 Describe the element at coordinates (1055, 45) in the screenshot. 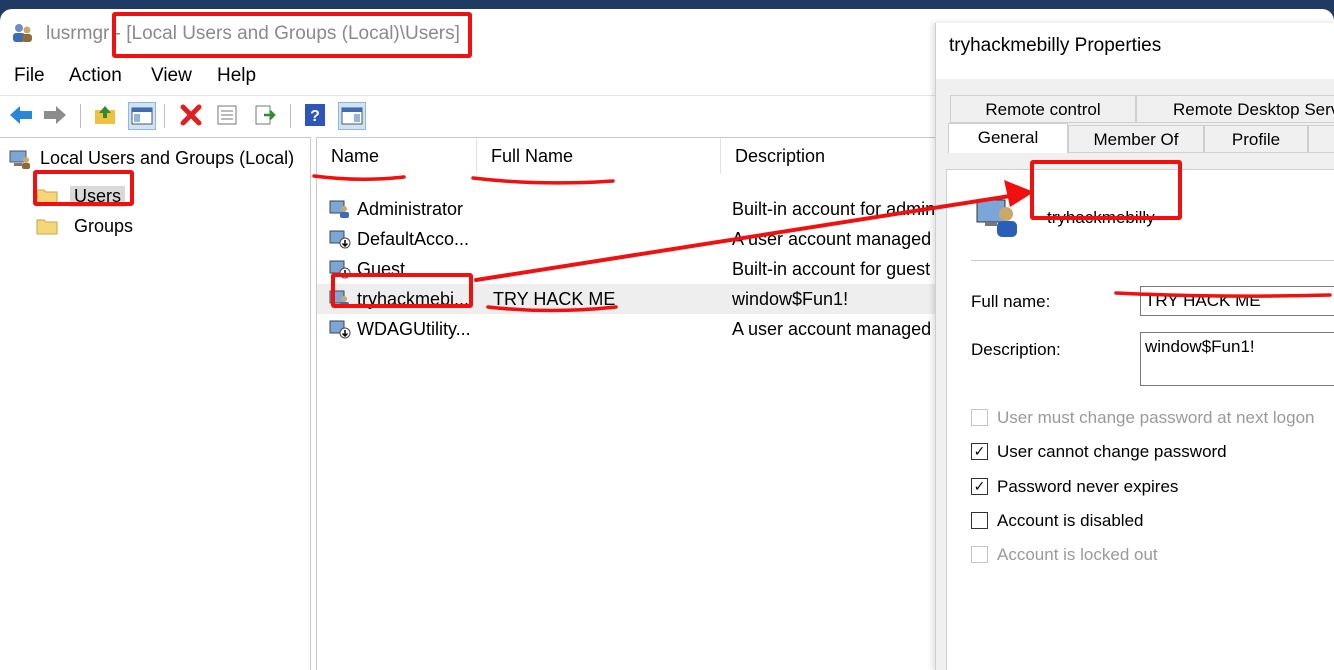

I see `dialog-title: tryhackmebilly Properties` at that location.